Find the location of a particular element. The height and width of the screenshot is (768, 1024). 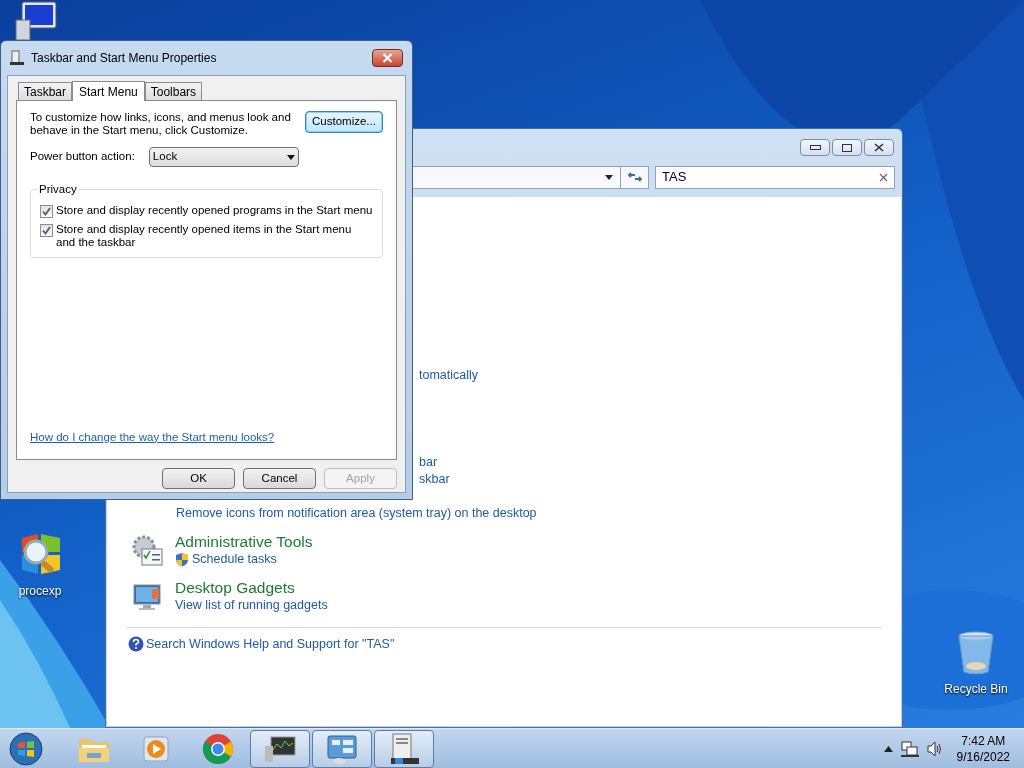

dialog-button: Cancel is located at coordinates (279, 478).